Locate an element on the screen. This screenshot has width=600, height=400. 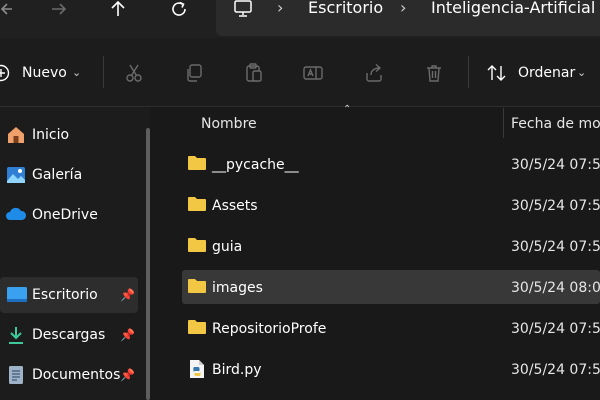
refresh-icon is located at coordinates (179, 11).